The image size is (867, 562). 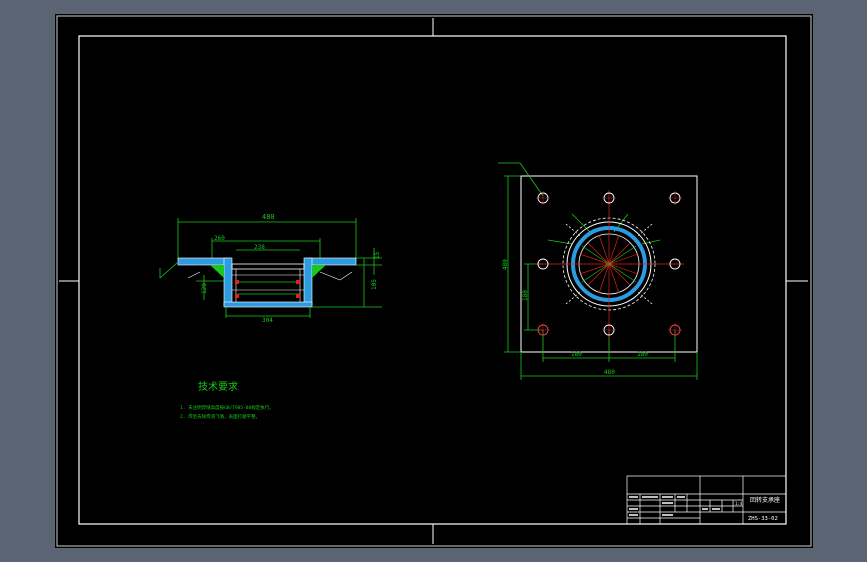 What do you see at coordinates (331, 261) in the screenshot?
I see `flange-right` at bounding box center [331, 261].